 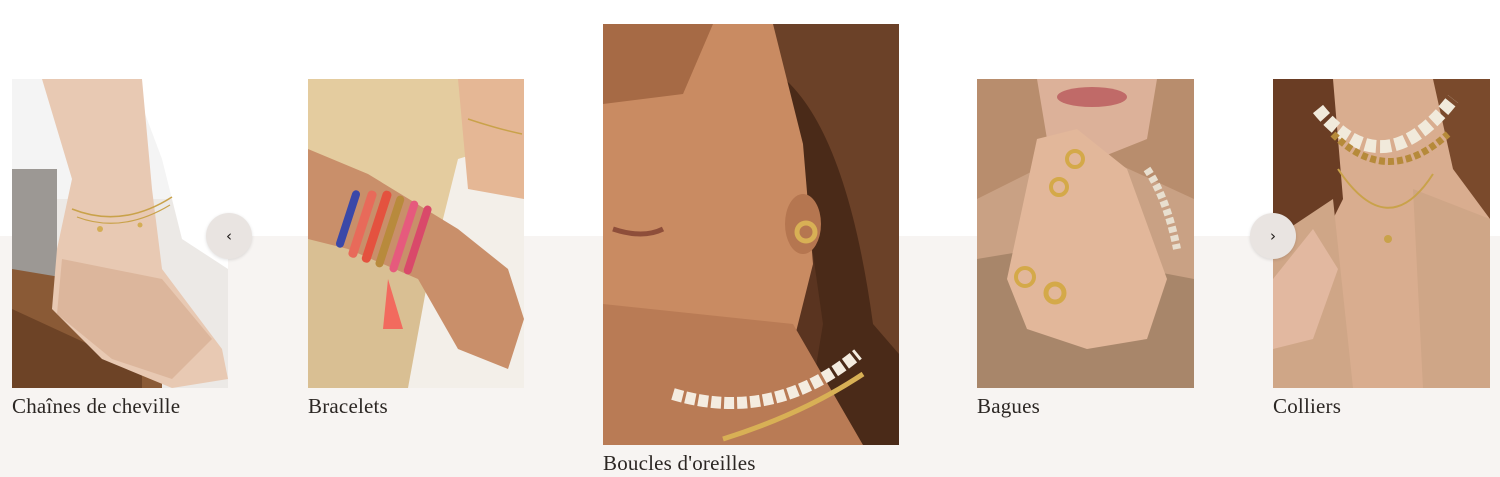 What do you see at coordinates (1085, 233) in the screenshot?
I see `rings-photo` at bounding box center [1085, 233].